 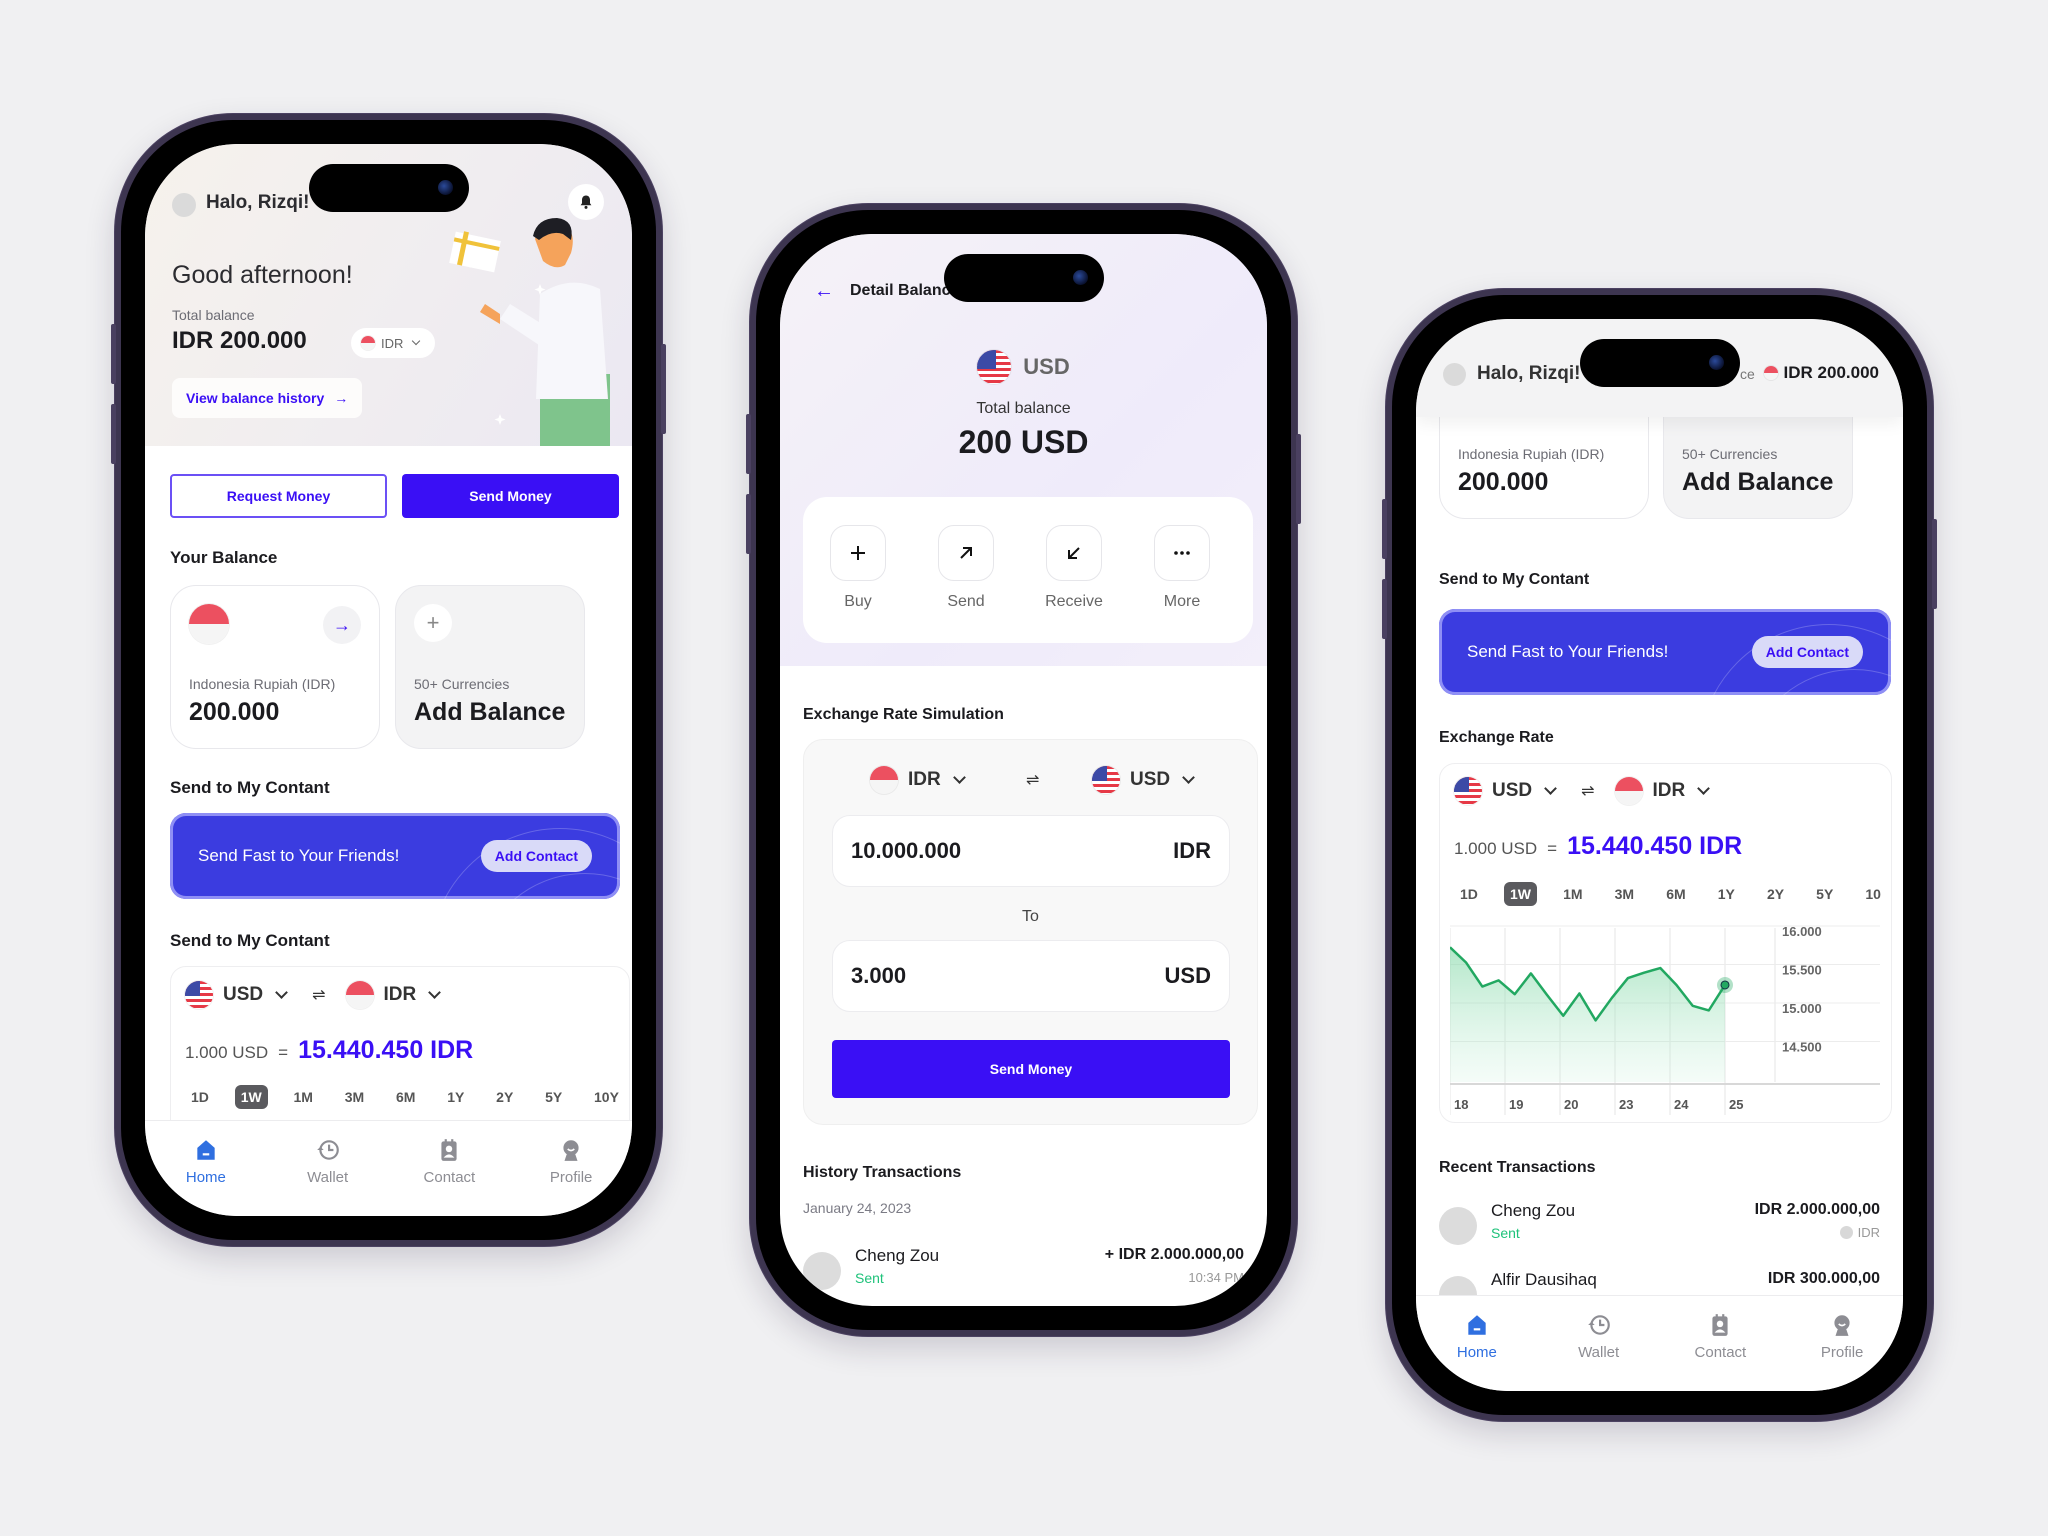 I want to click on request-money-button: Request Money, so click(x=278, y=496).